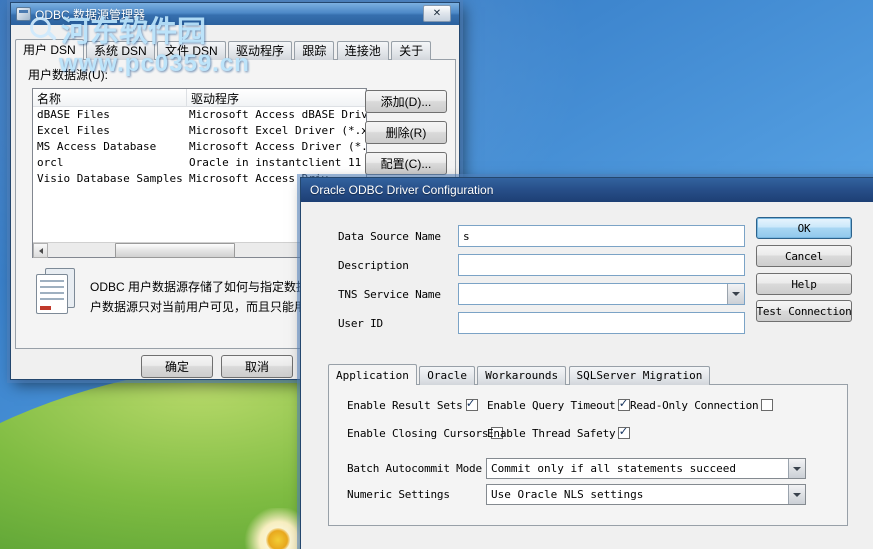  I want to click on data-source-name-label: Data Source Name, so click(389, 236).